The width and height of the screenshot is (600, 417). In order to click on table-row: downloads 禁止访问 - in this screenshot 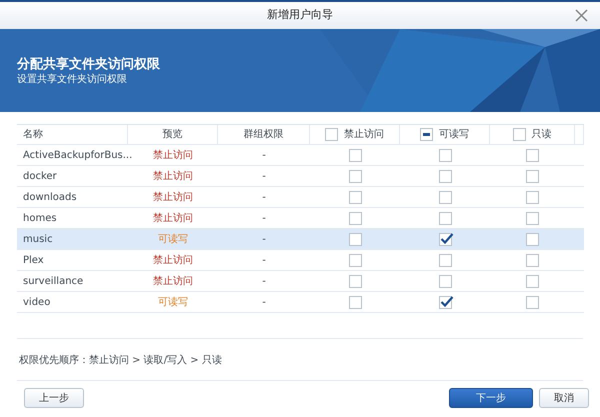, I will do `click(300, 197)`.